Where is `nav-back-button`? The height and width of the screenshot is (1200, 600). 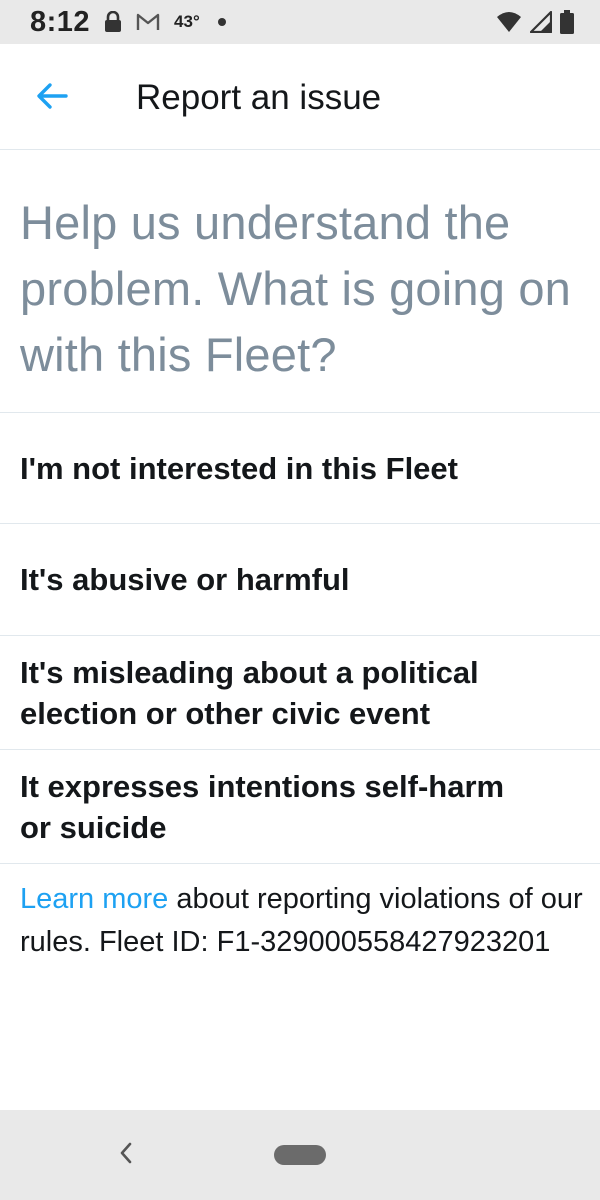
nav-back-button is located at coordinates (126, 1155).